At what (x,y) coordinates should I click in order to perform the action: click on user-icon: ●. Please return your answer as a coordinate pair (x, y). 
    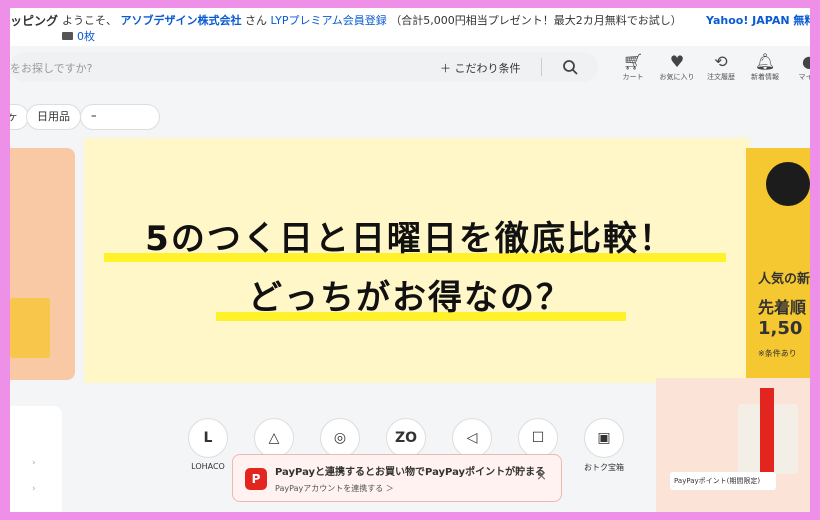
    Looking at the image, I should click on (806, 61).